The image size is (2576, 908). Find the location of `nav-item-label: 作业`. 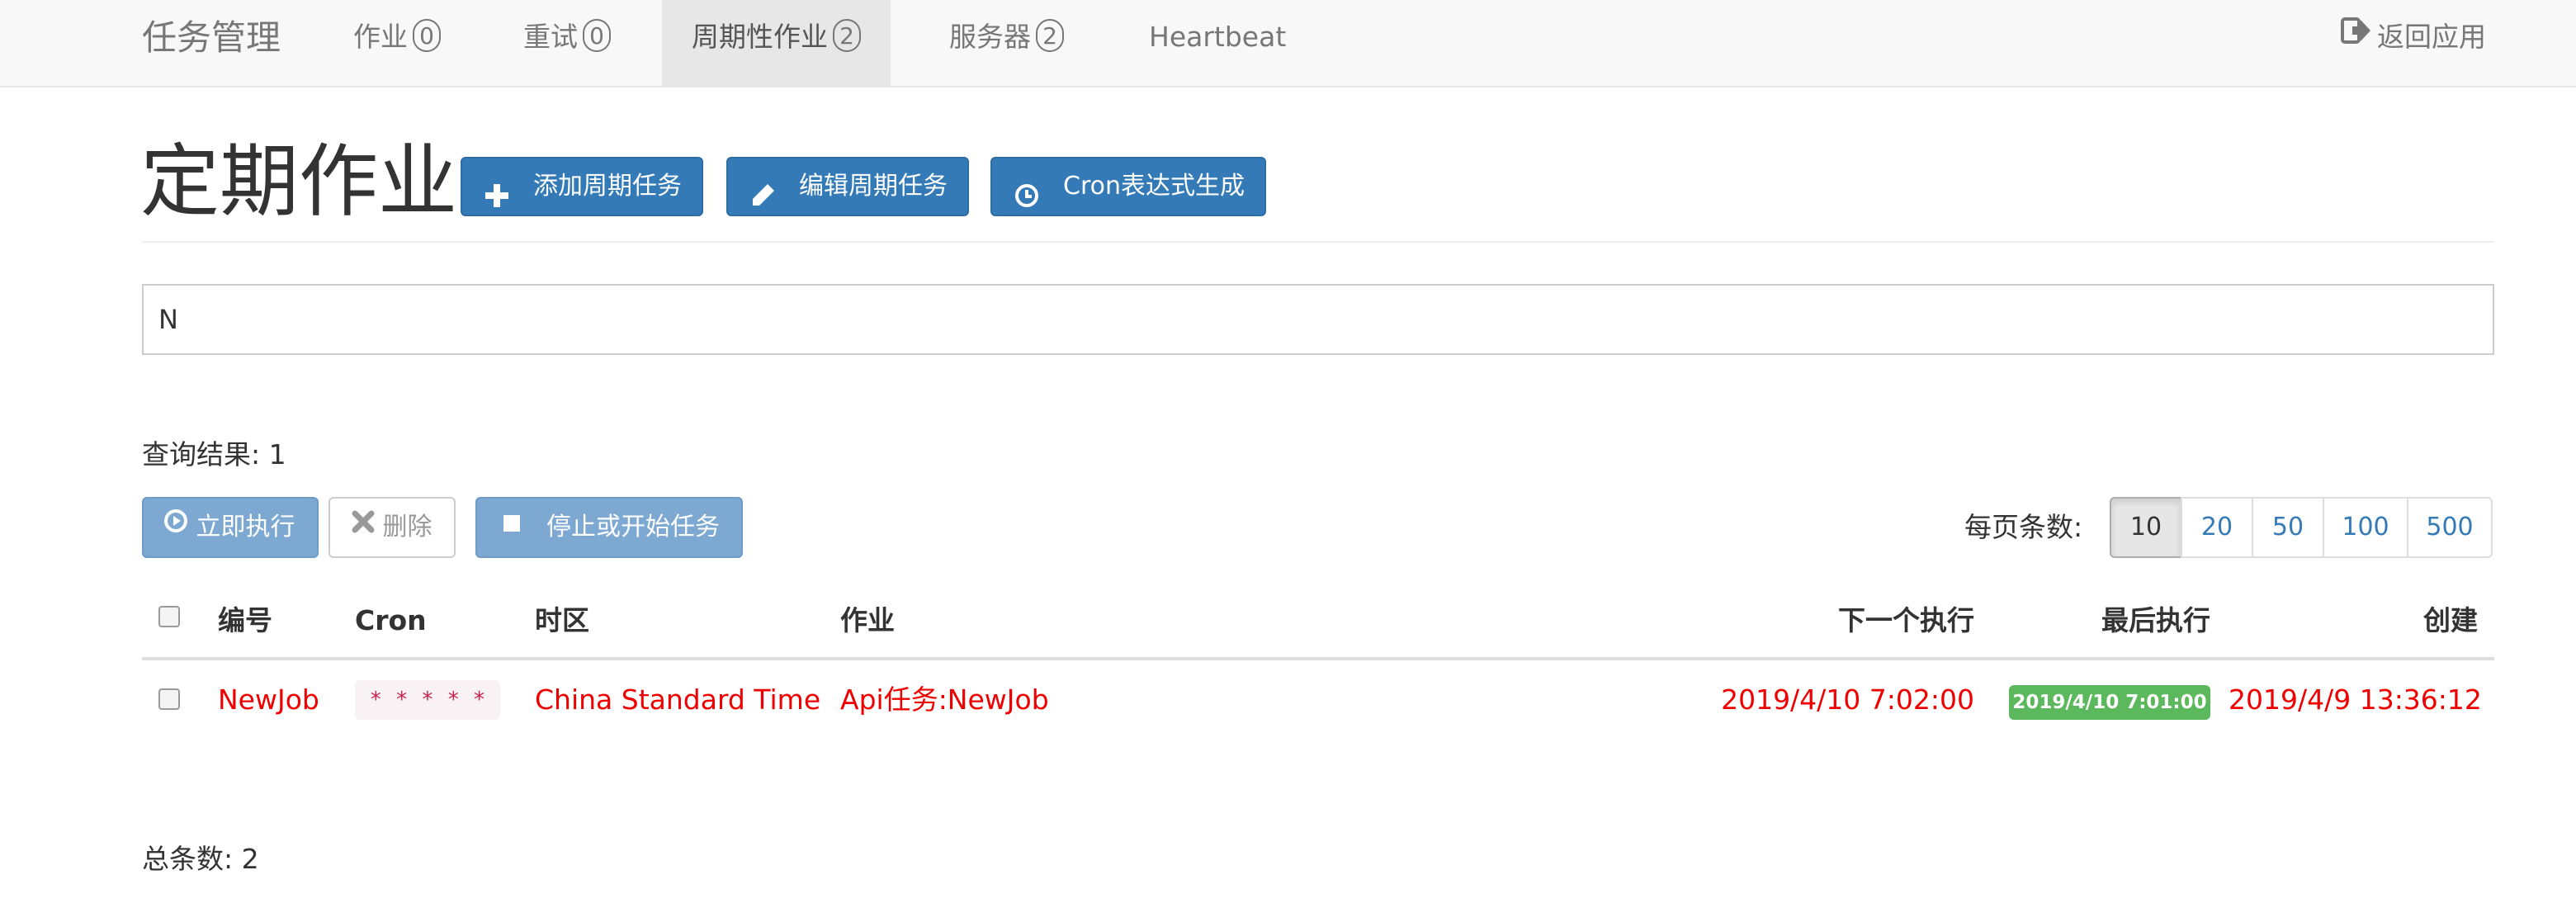

nav-item-label: 作业 is located at coordinates (380, 37).